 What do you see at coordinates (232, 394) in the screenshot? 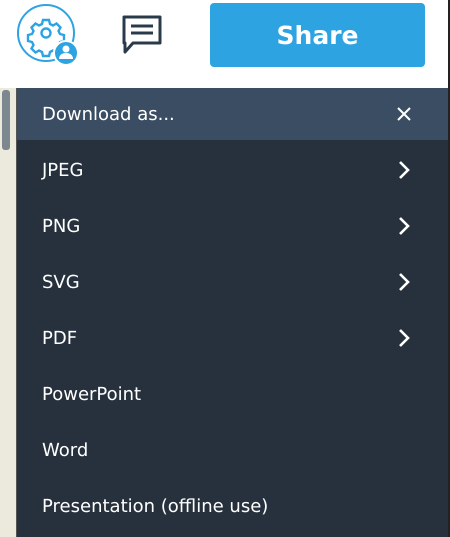
I see `menu-item: PowerPoint` at bounding box center [232, 394].